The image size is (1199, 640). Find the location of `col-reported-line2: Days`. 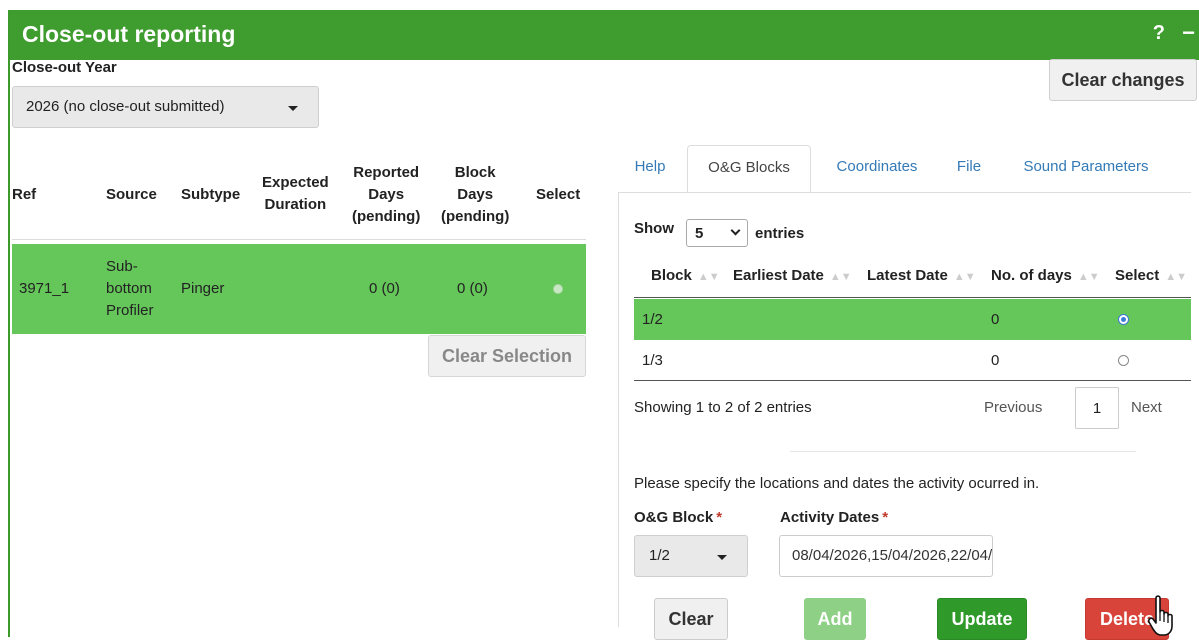

col-reported-line2: Days is located at coordinates (386, 194).